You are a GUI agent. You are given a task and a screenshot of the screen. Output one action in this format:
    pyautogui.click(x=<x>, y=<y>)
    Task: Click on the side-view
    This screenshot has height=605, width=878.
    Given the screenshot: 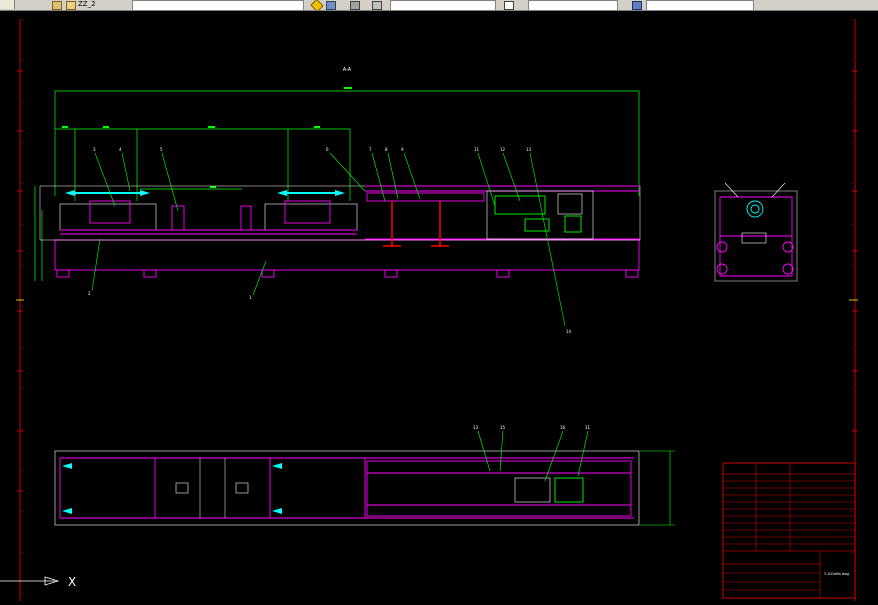 What is the action you would take?
    pyautogui.click(x=756, y=232)
    